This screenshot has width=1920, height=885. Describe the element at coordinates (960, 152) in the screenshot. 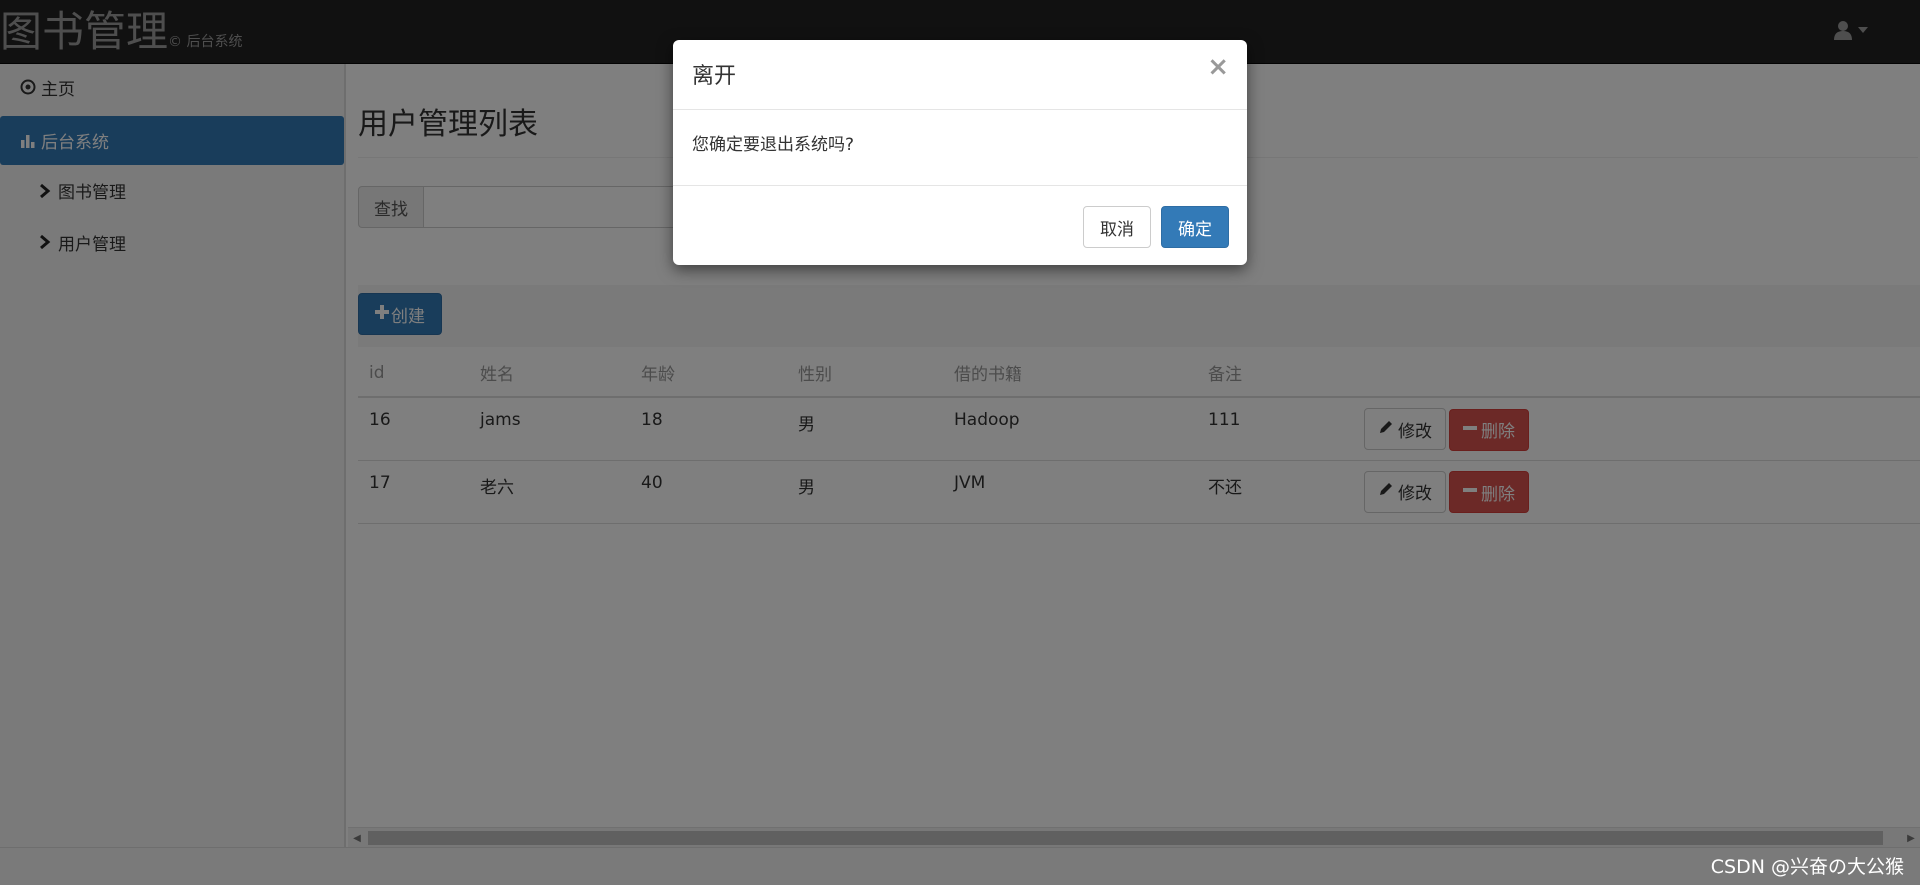

I see `logout-modal: 离开 × 您确定要退出系统吗? 取消 确定` at that location.